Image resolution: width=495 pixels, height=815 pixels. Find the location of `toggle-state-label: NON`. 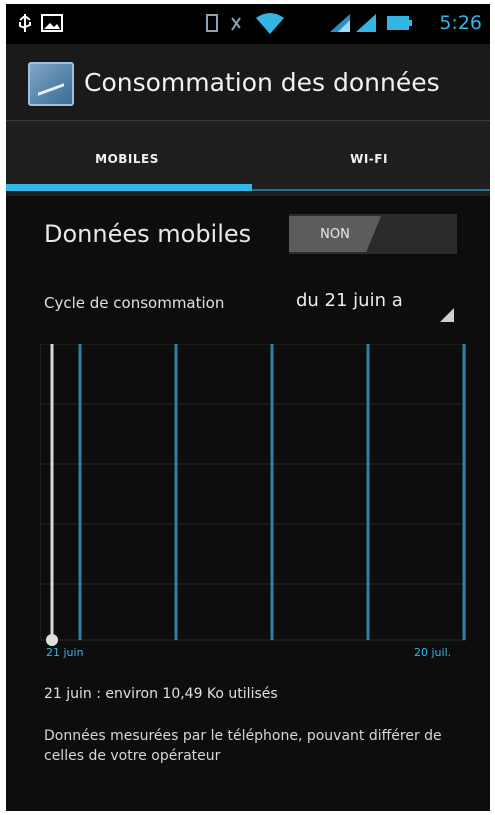

toggle-state-label: NON is located at coordinates (335, 234).